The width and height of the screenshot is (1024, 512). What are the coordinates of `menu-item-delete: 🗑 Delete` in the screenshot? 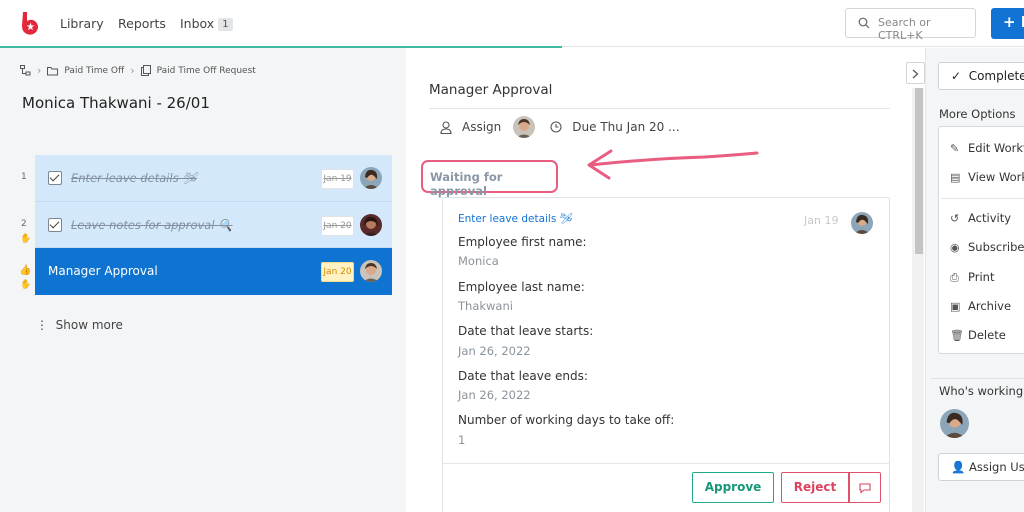 It's located at (978, 335).